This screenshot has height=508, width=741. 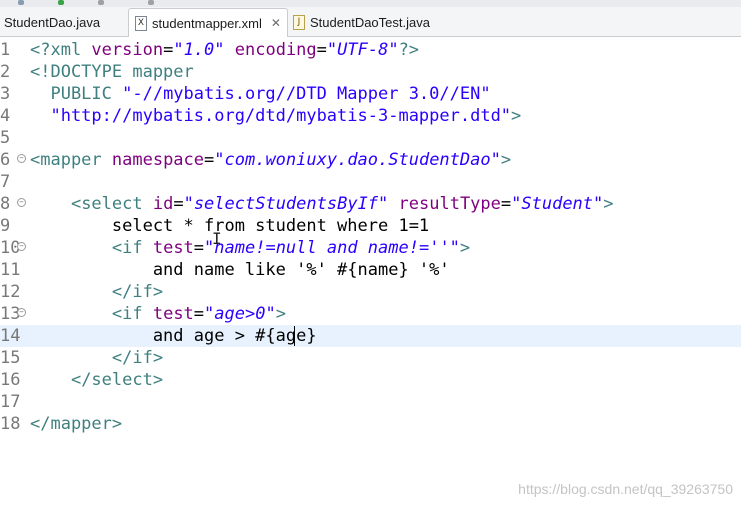 I want to click on code-token: "-//mybatis.org//DTD Mapper 3.0//EN", so click(x=306, y=94).